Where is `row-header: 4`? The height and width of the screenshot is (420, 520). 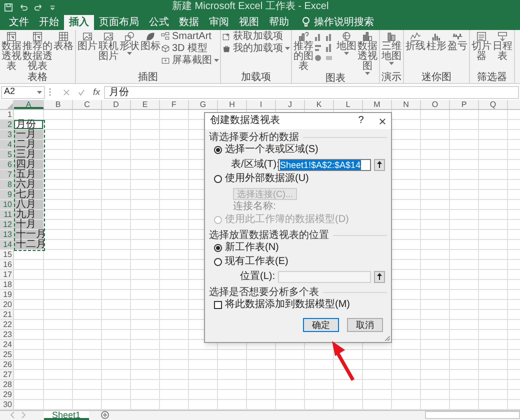
row-header: 4 is located at coordinates (7, 144).